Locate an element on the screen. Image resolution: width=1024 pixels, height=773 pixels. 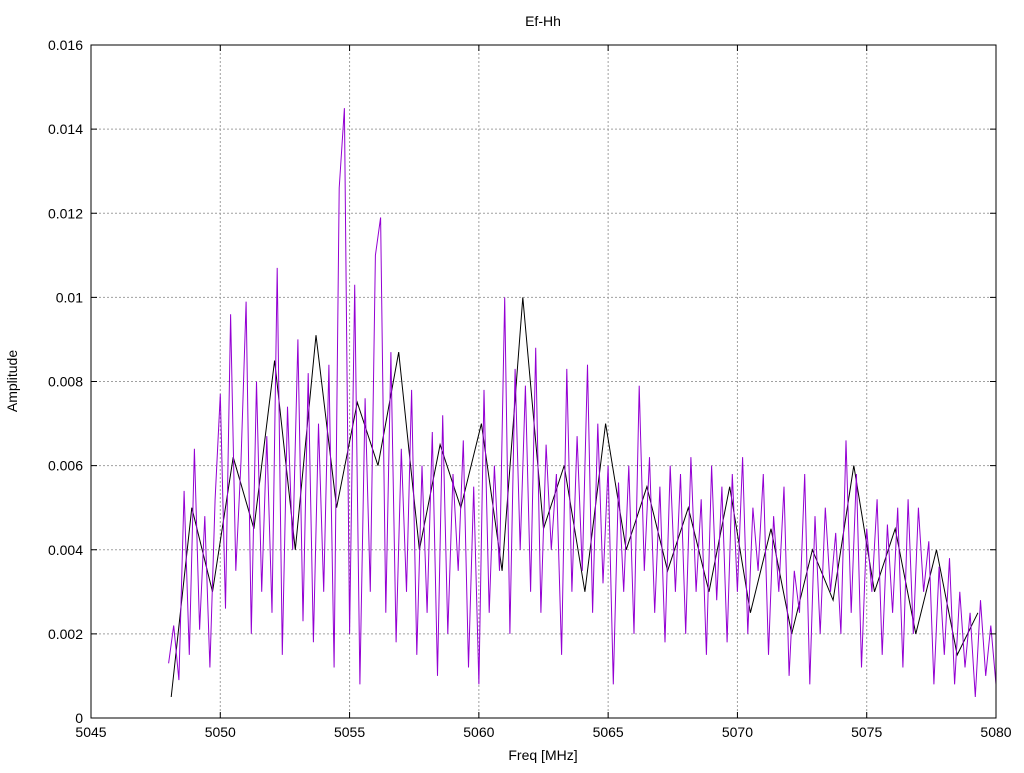
y-tick-label: 0.006 is located at coordinates (65, 466).